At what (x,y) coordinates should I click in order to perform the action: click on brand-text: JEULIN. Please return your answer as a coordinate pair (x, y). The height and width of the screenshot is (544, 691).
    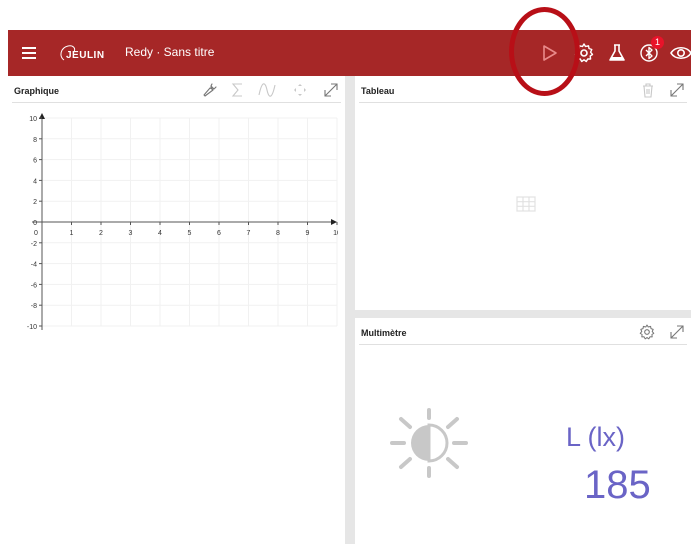
    Looking at the image, I should click on (85, 55).